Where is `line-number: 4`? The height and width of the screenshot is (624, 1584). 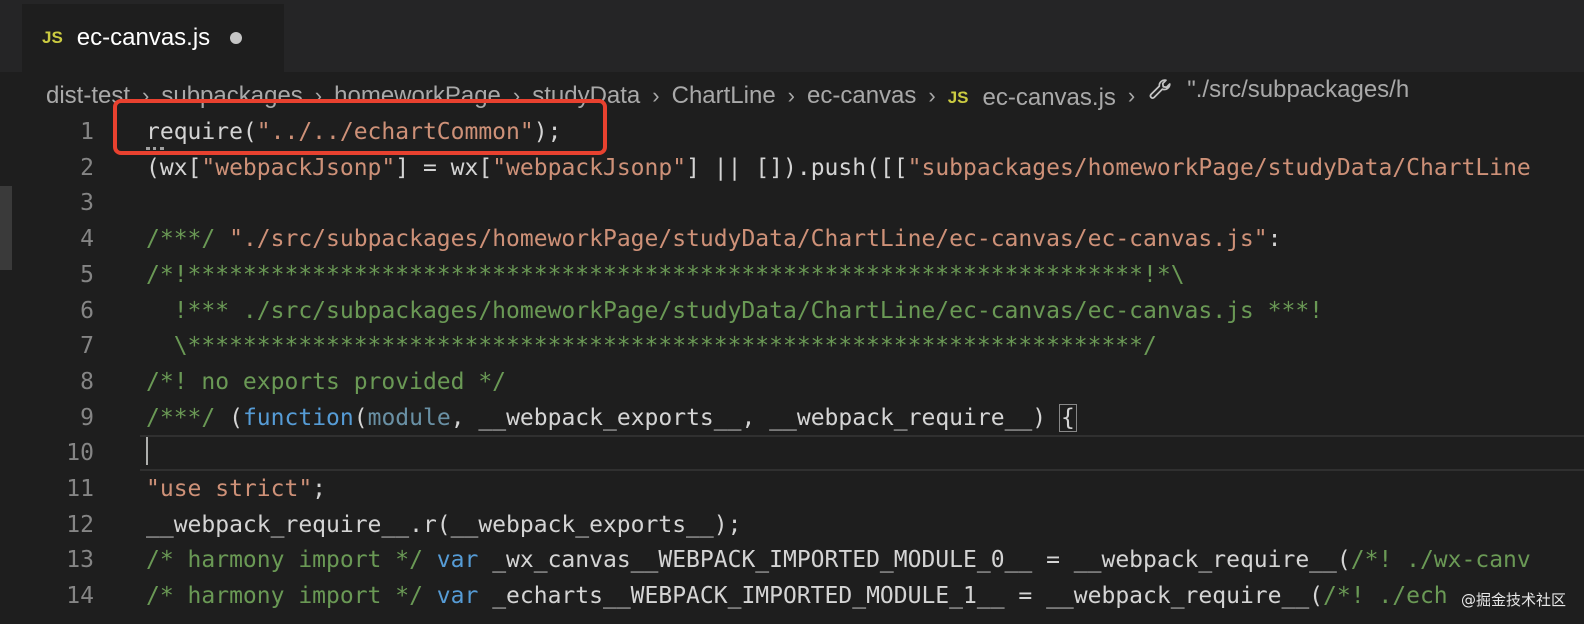 line-number: 4 is located at coordinates (87, 239).